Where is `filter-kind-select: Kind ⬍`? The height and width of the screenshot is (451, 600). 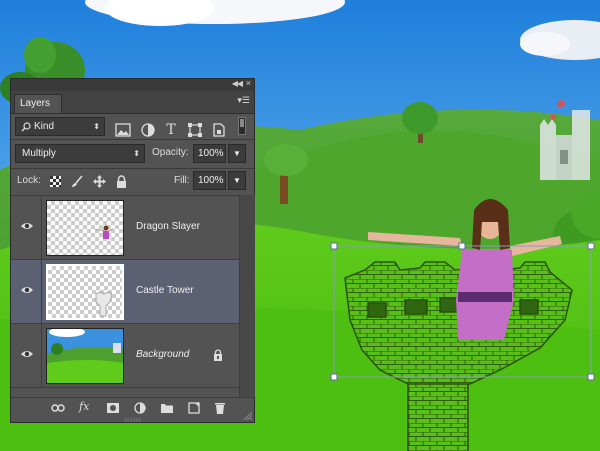
filter-kind-select: Kind ⬍ is located at coordinates (60, 126).